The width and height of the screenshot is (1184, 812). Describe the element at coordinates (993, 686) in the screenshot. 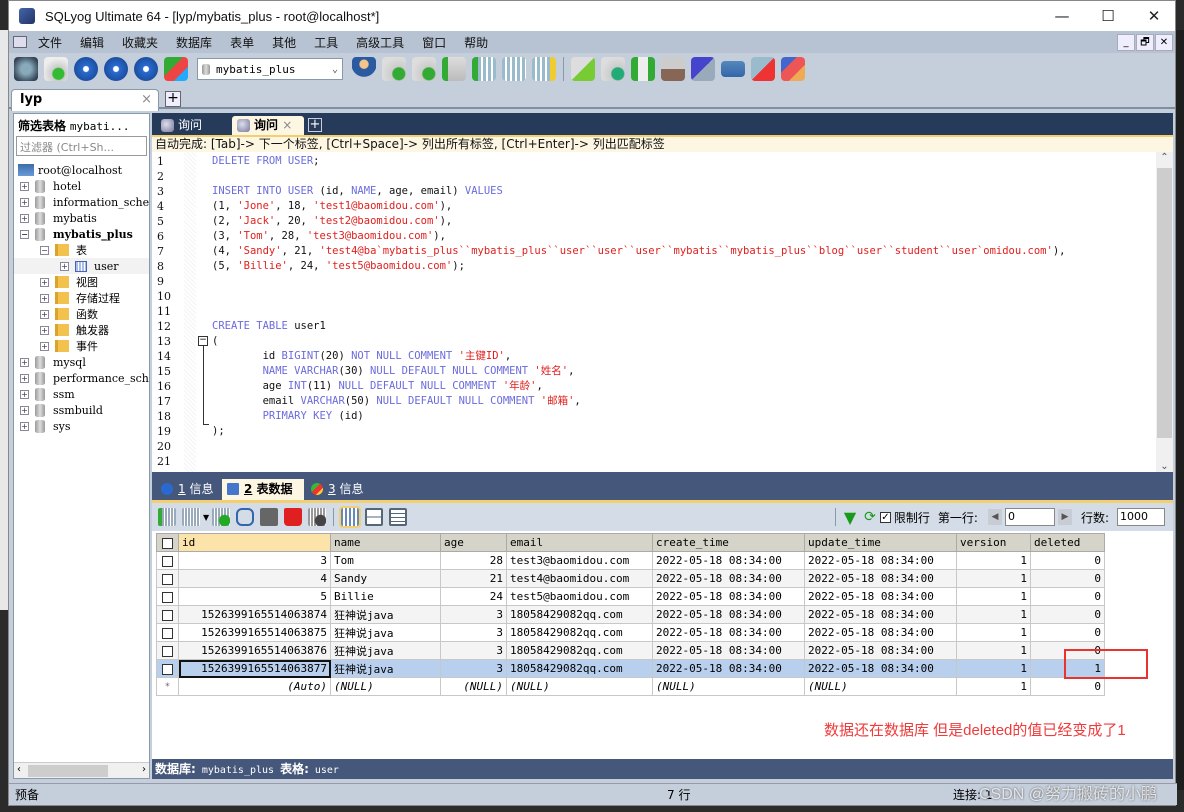

I see `new-cell-version: 1` at that location.